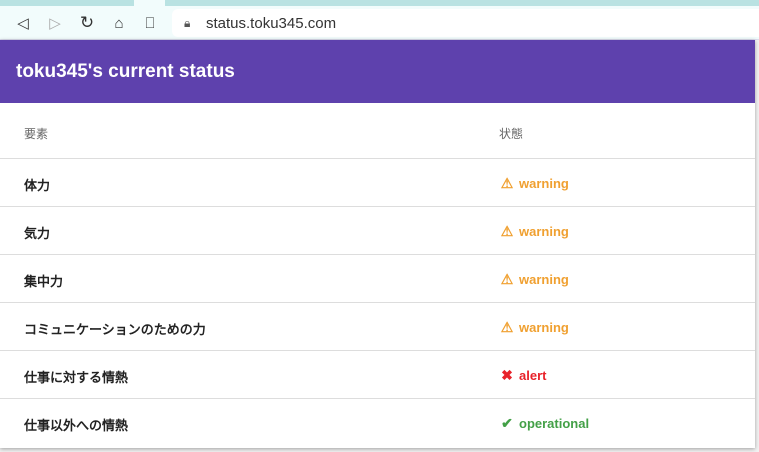 Image resolution: width=759 pixels, height=452 pixels. Describe the element at coordinates (377, 279) in the screenshot. I see `table-row: 集中力 ⚠ warning` at that location.